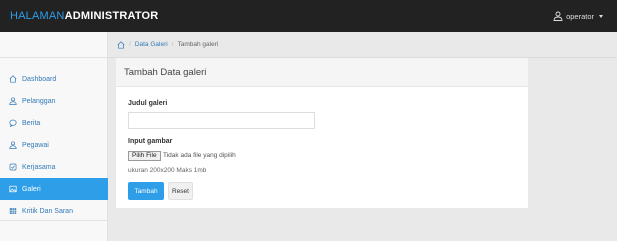  Describe the element at coordinates (308, 16) in the screenshot. I see `top-navbar: HALAMANADMINISTRATOR operator` at that location.